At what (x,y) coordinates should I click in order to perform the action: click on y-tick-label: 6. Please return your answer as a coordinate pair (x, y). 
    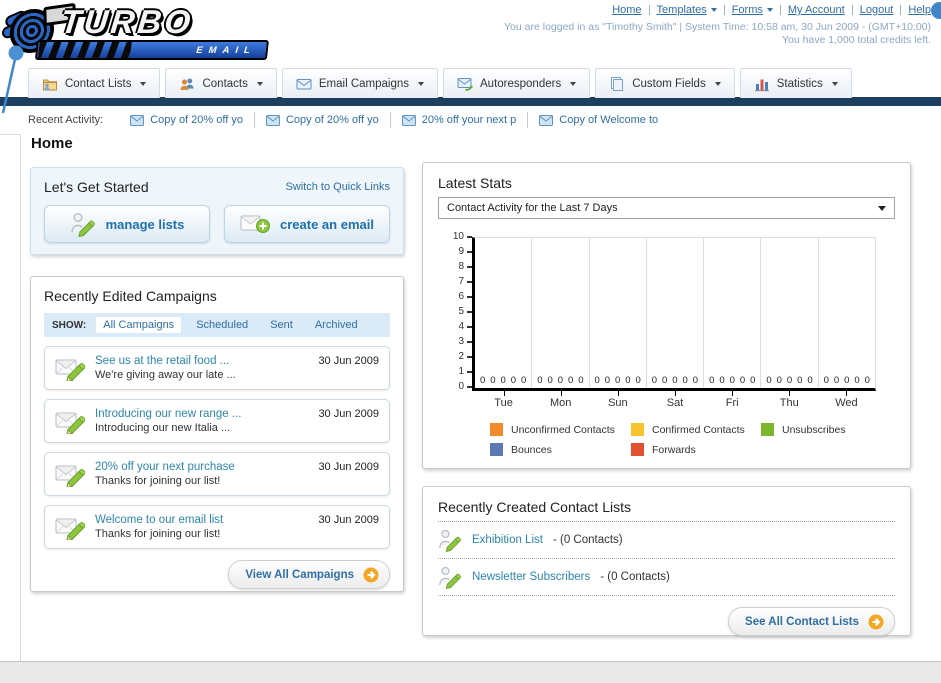
    Looking at the image, I should click on (465, 297).